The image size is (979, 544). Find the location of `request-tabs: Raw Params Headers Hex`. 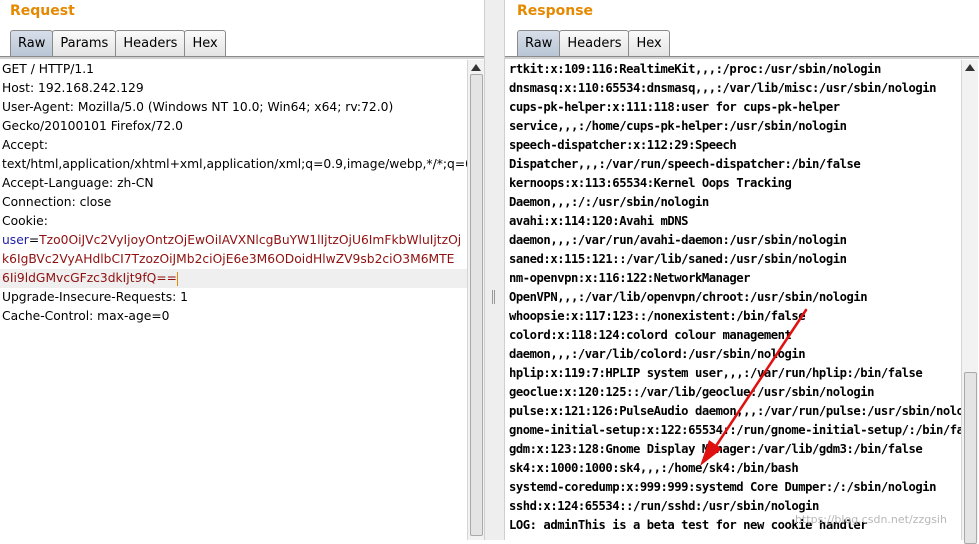

request-tabs: Raw Params Headers Hex is located at coordinates (118, 43).